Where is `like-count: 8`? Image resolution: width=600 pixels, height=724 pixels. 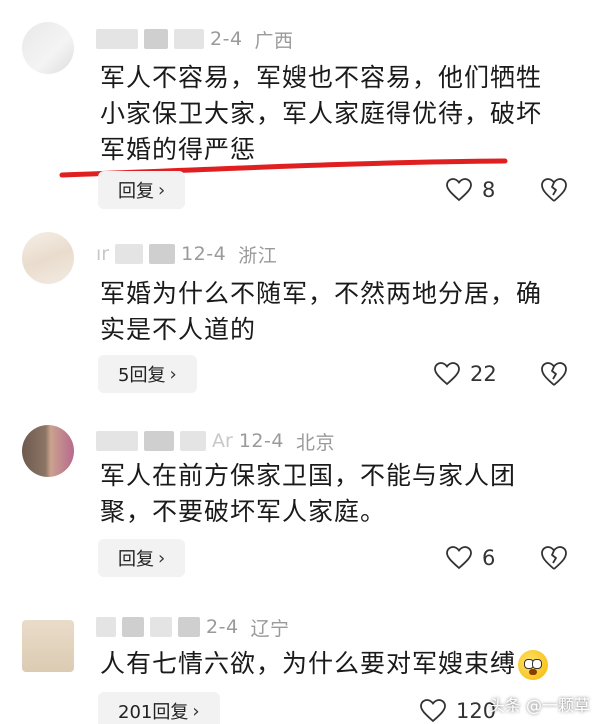
like-count: 8 is located at coordinates (489, 190).